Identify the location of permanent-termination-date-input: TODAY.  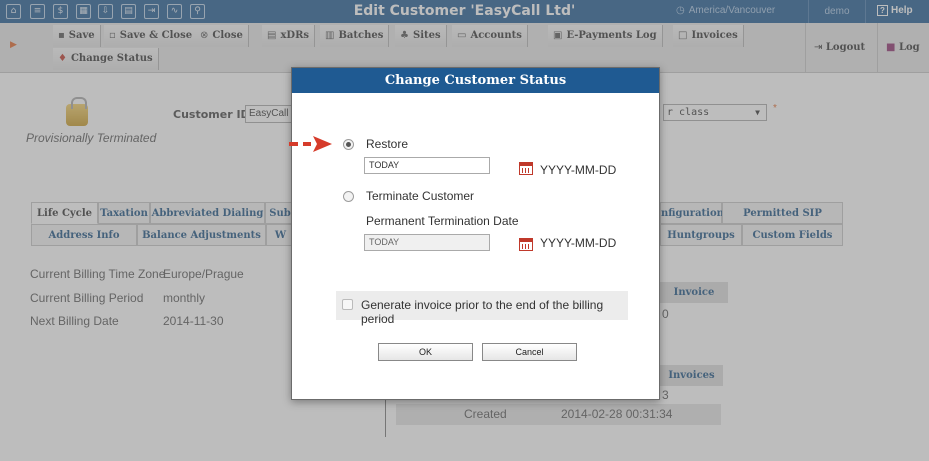
(427, 242).